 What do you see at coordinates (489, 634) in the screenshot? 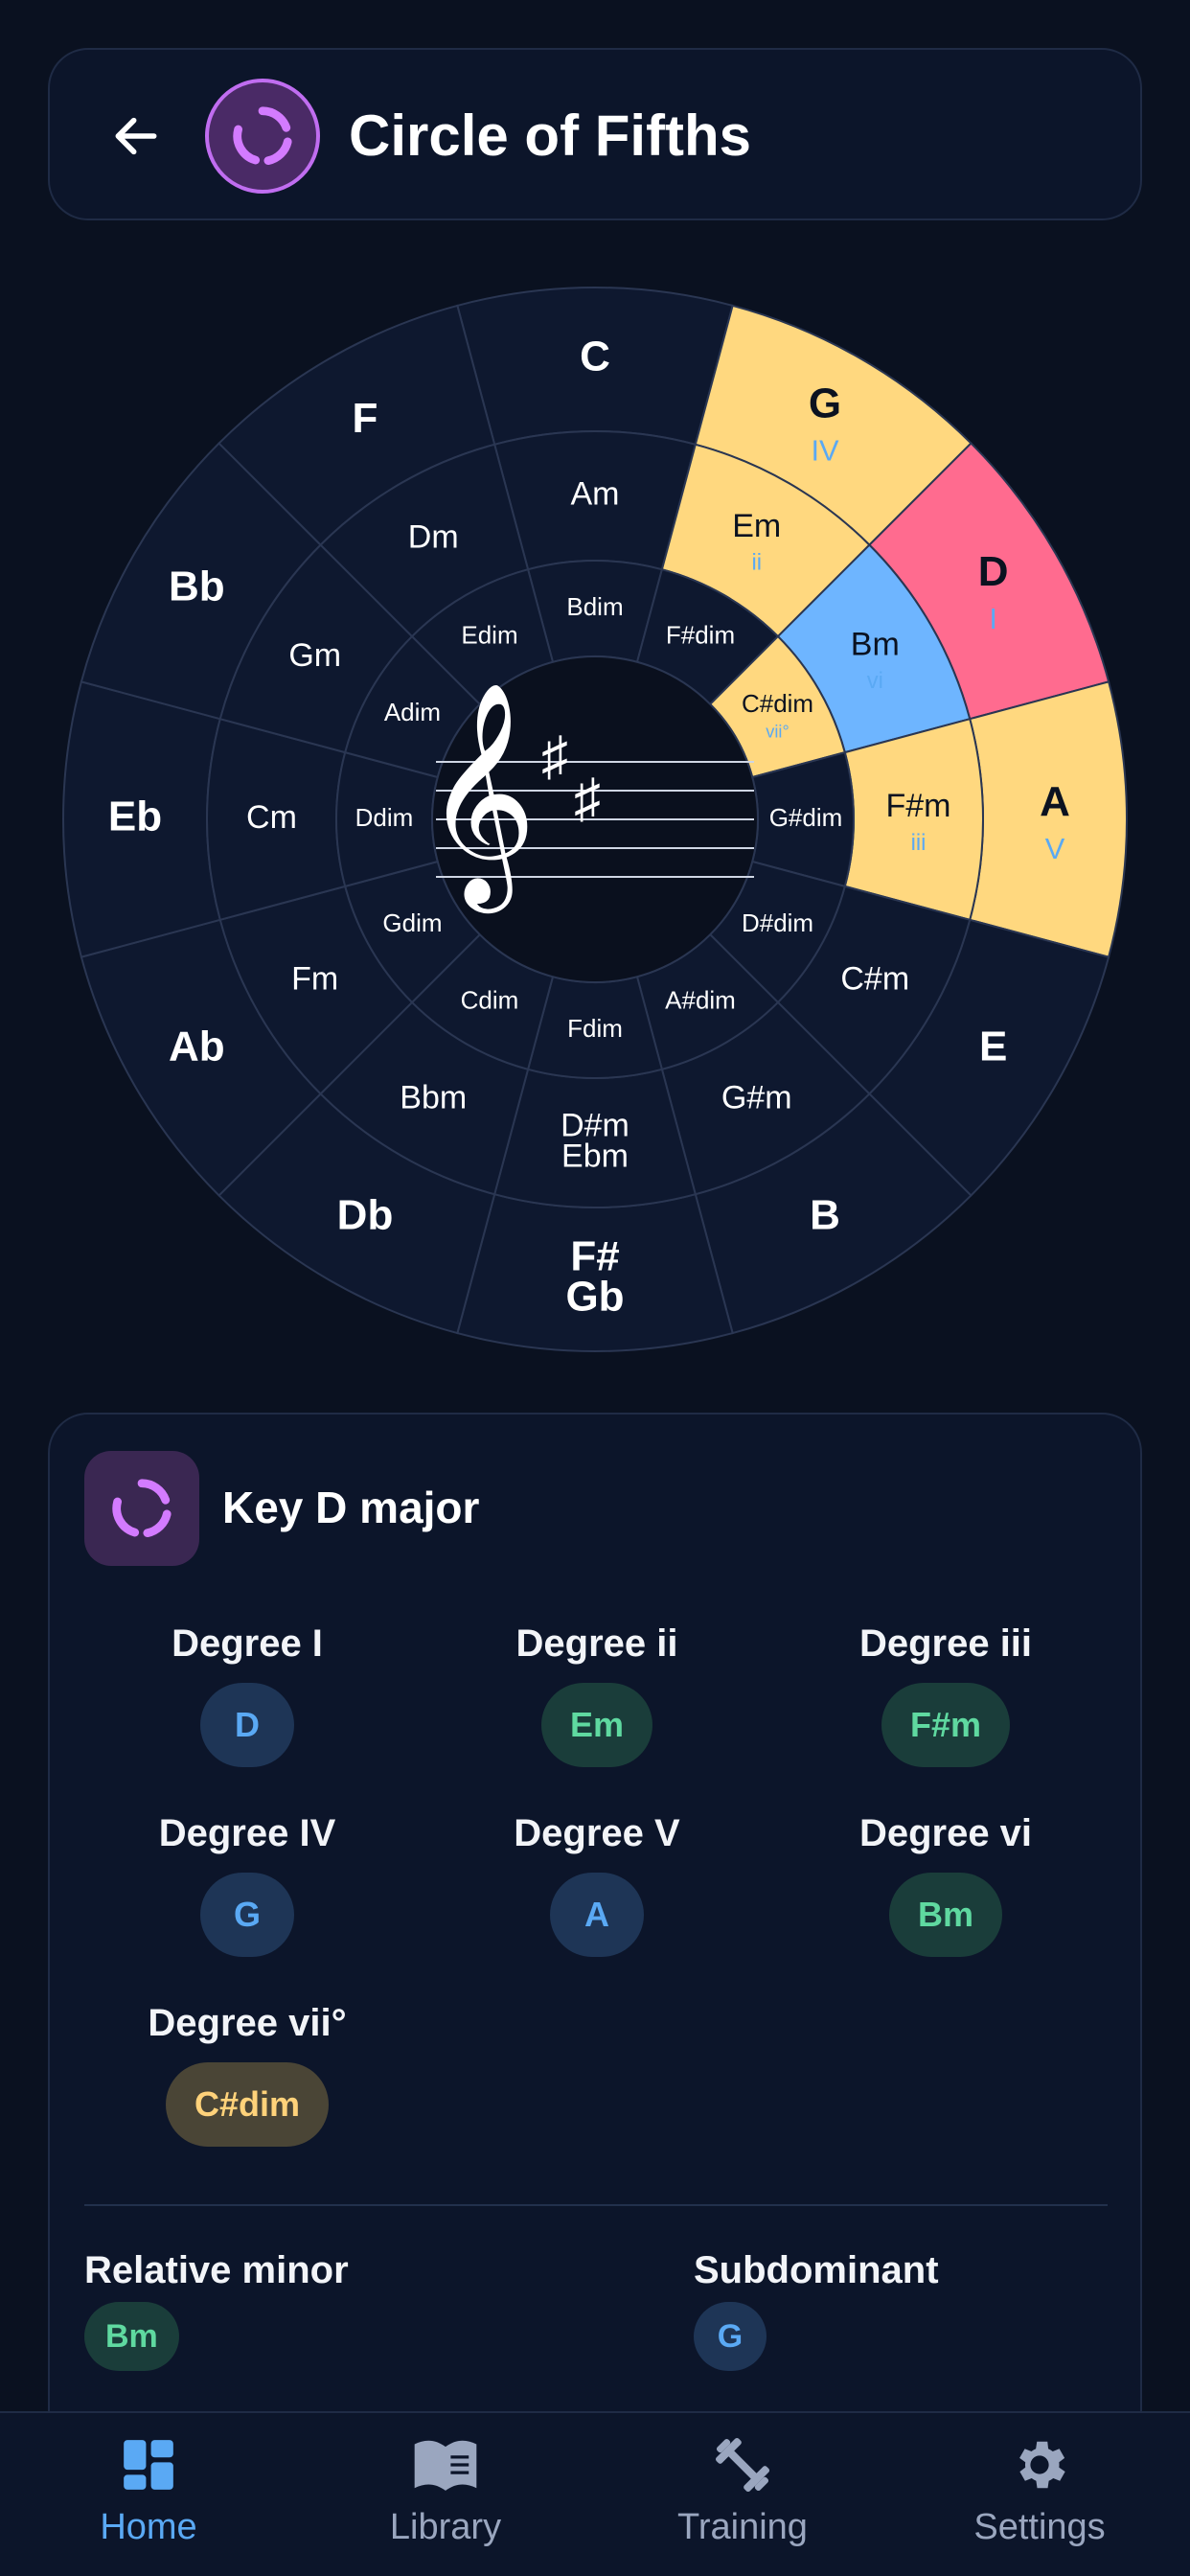
I see `wheel-label-dim: Edim` at bounding box center [489, 634].